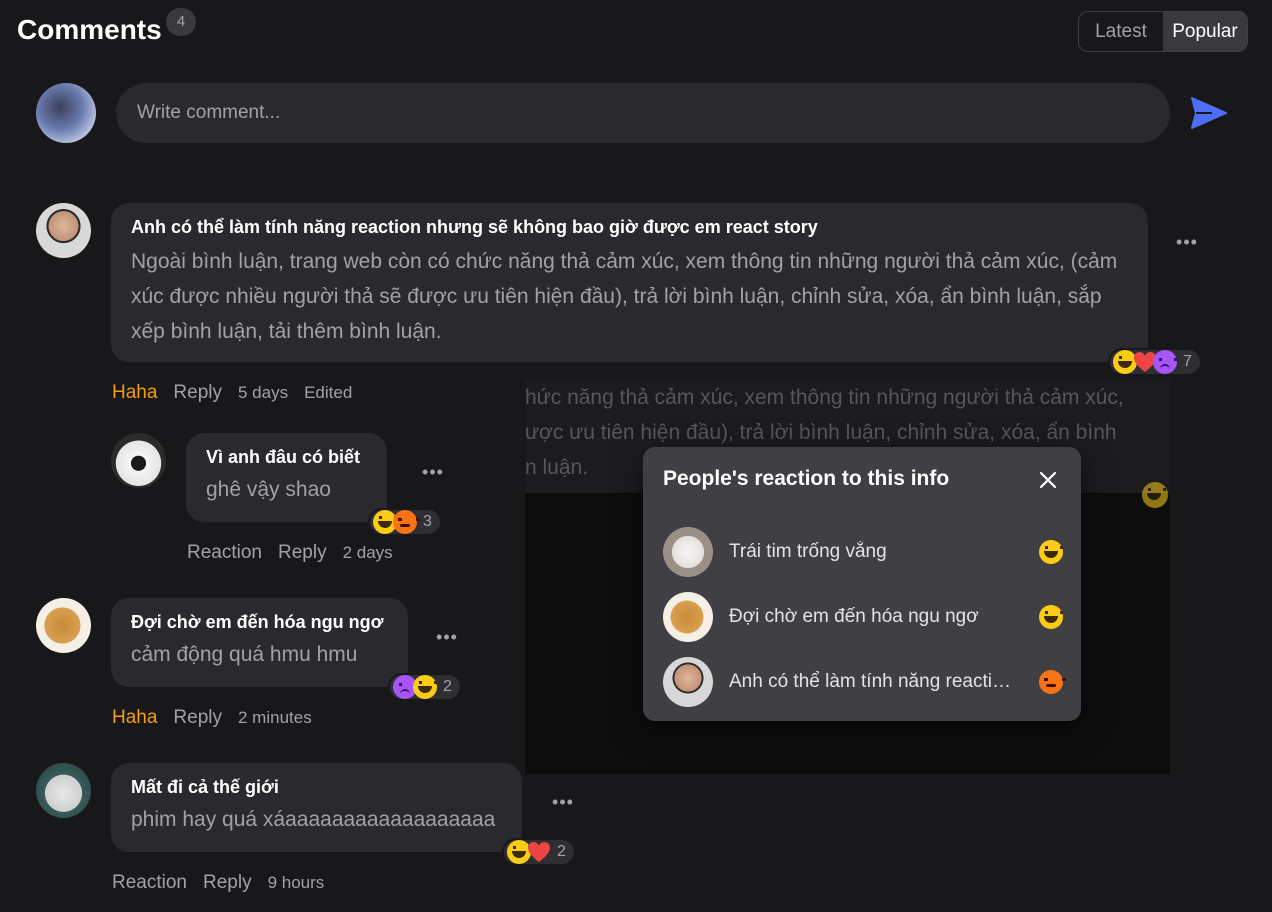 This screenshot has height=912, width=1272. Describe the element at coordinates (1209, 113) in the screenshot. I see `send-icon` at that location.